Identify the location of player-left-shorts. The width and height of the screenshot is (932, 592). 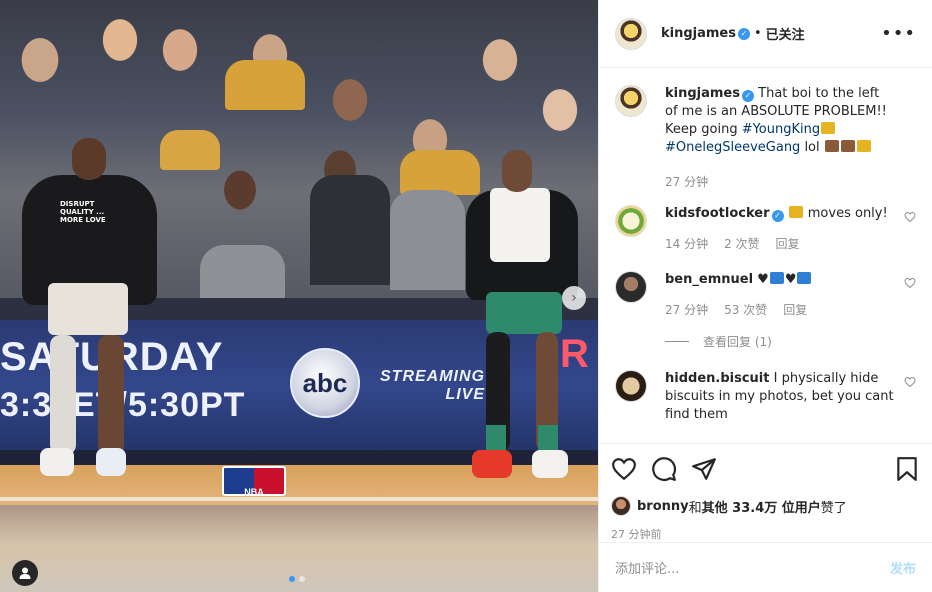
(88, 309).